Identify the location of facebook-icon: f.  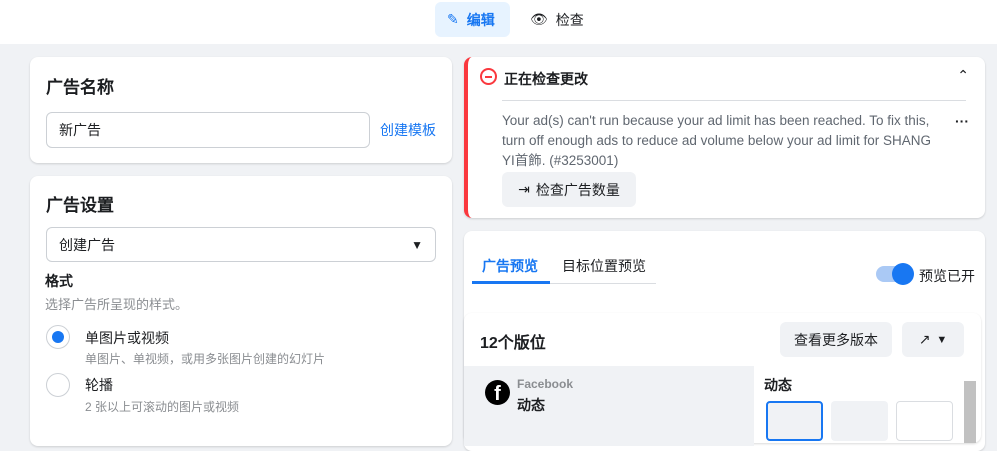
(497, 392).